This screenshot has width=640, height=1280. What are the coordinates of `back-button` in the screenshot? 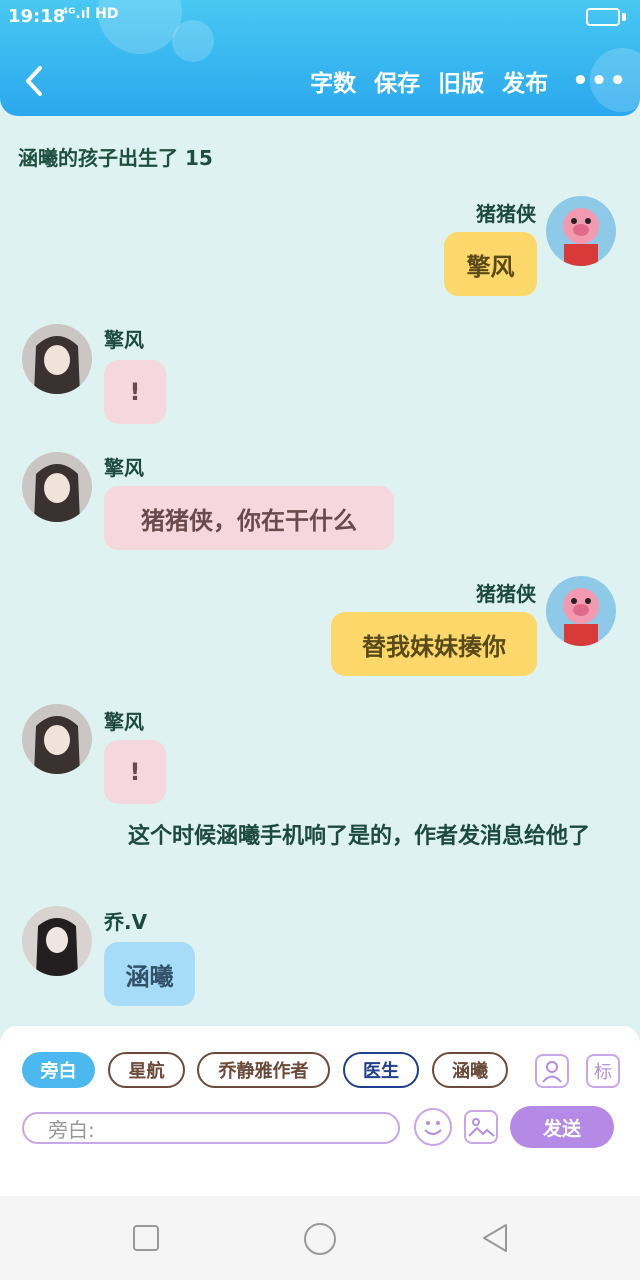 It's located at (35, 81).